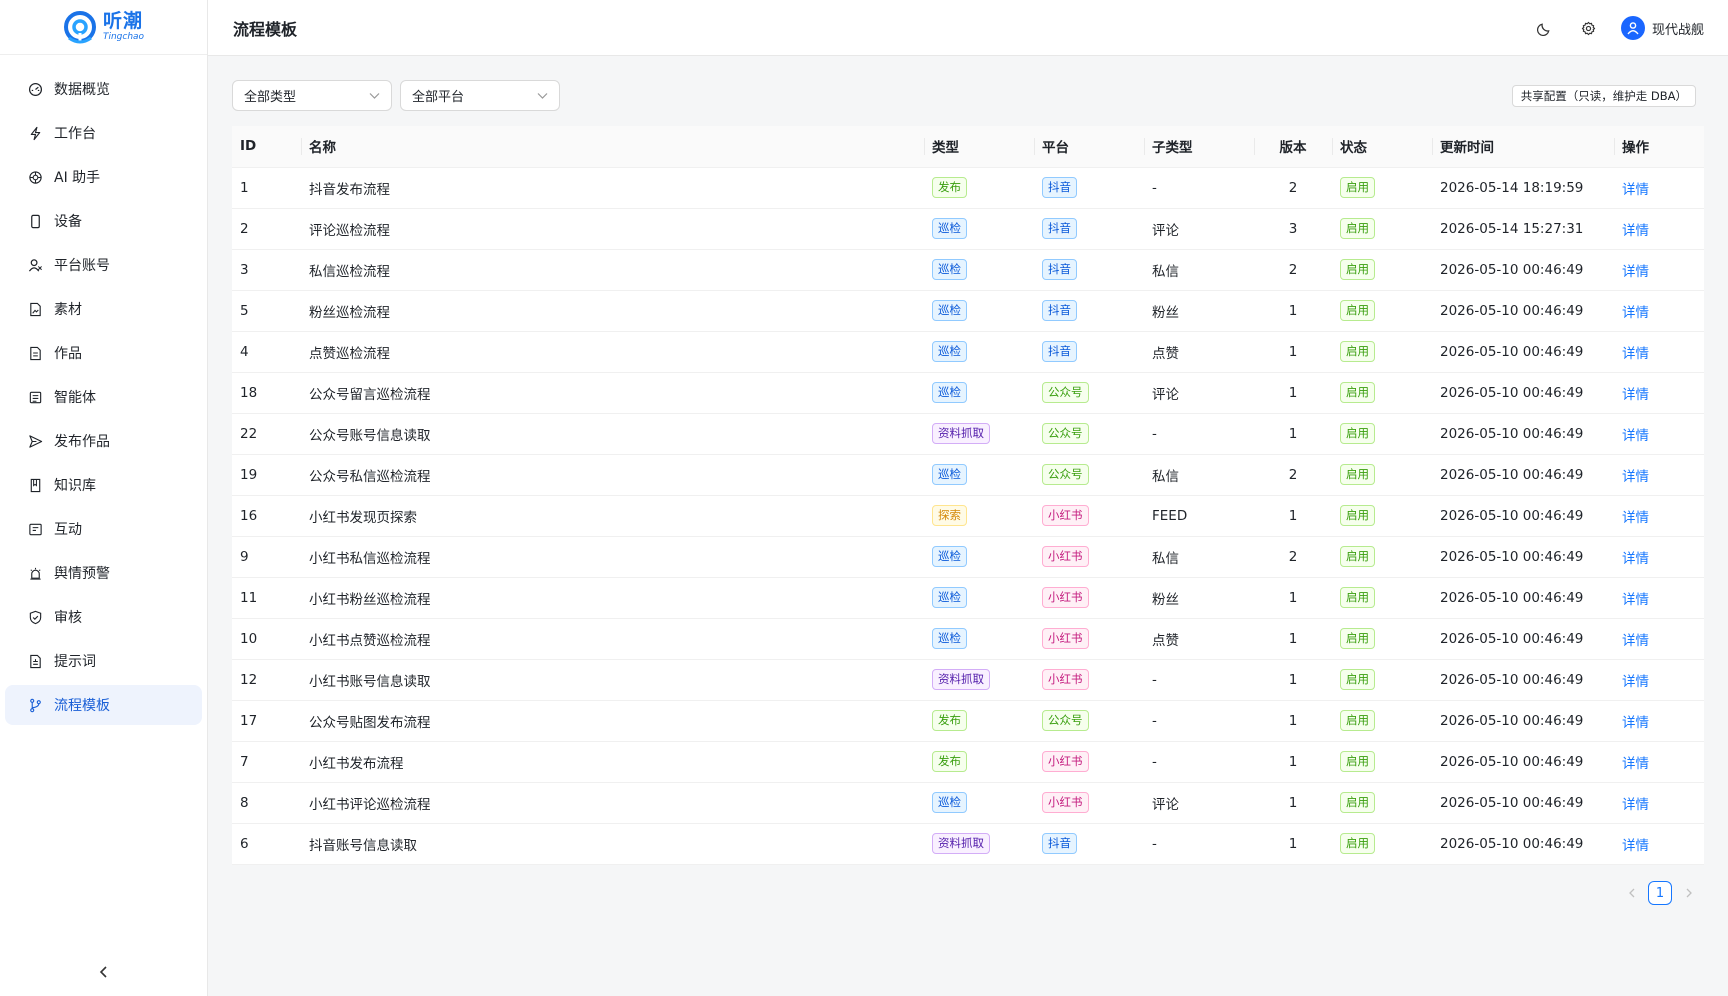 The image size is (1728, 996). What do you see at coordinates (612, 680) in the screenshot?
I see `cell-name: 小红书账号信息读取` at bounding box center [612, 680].